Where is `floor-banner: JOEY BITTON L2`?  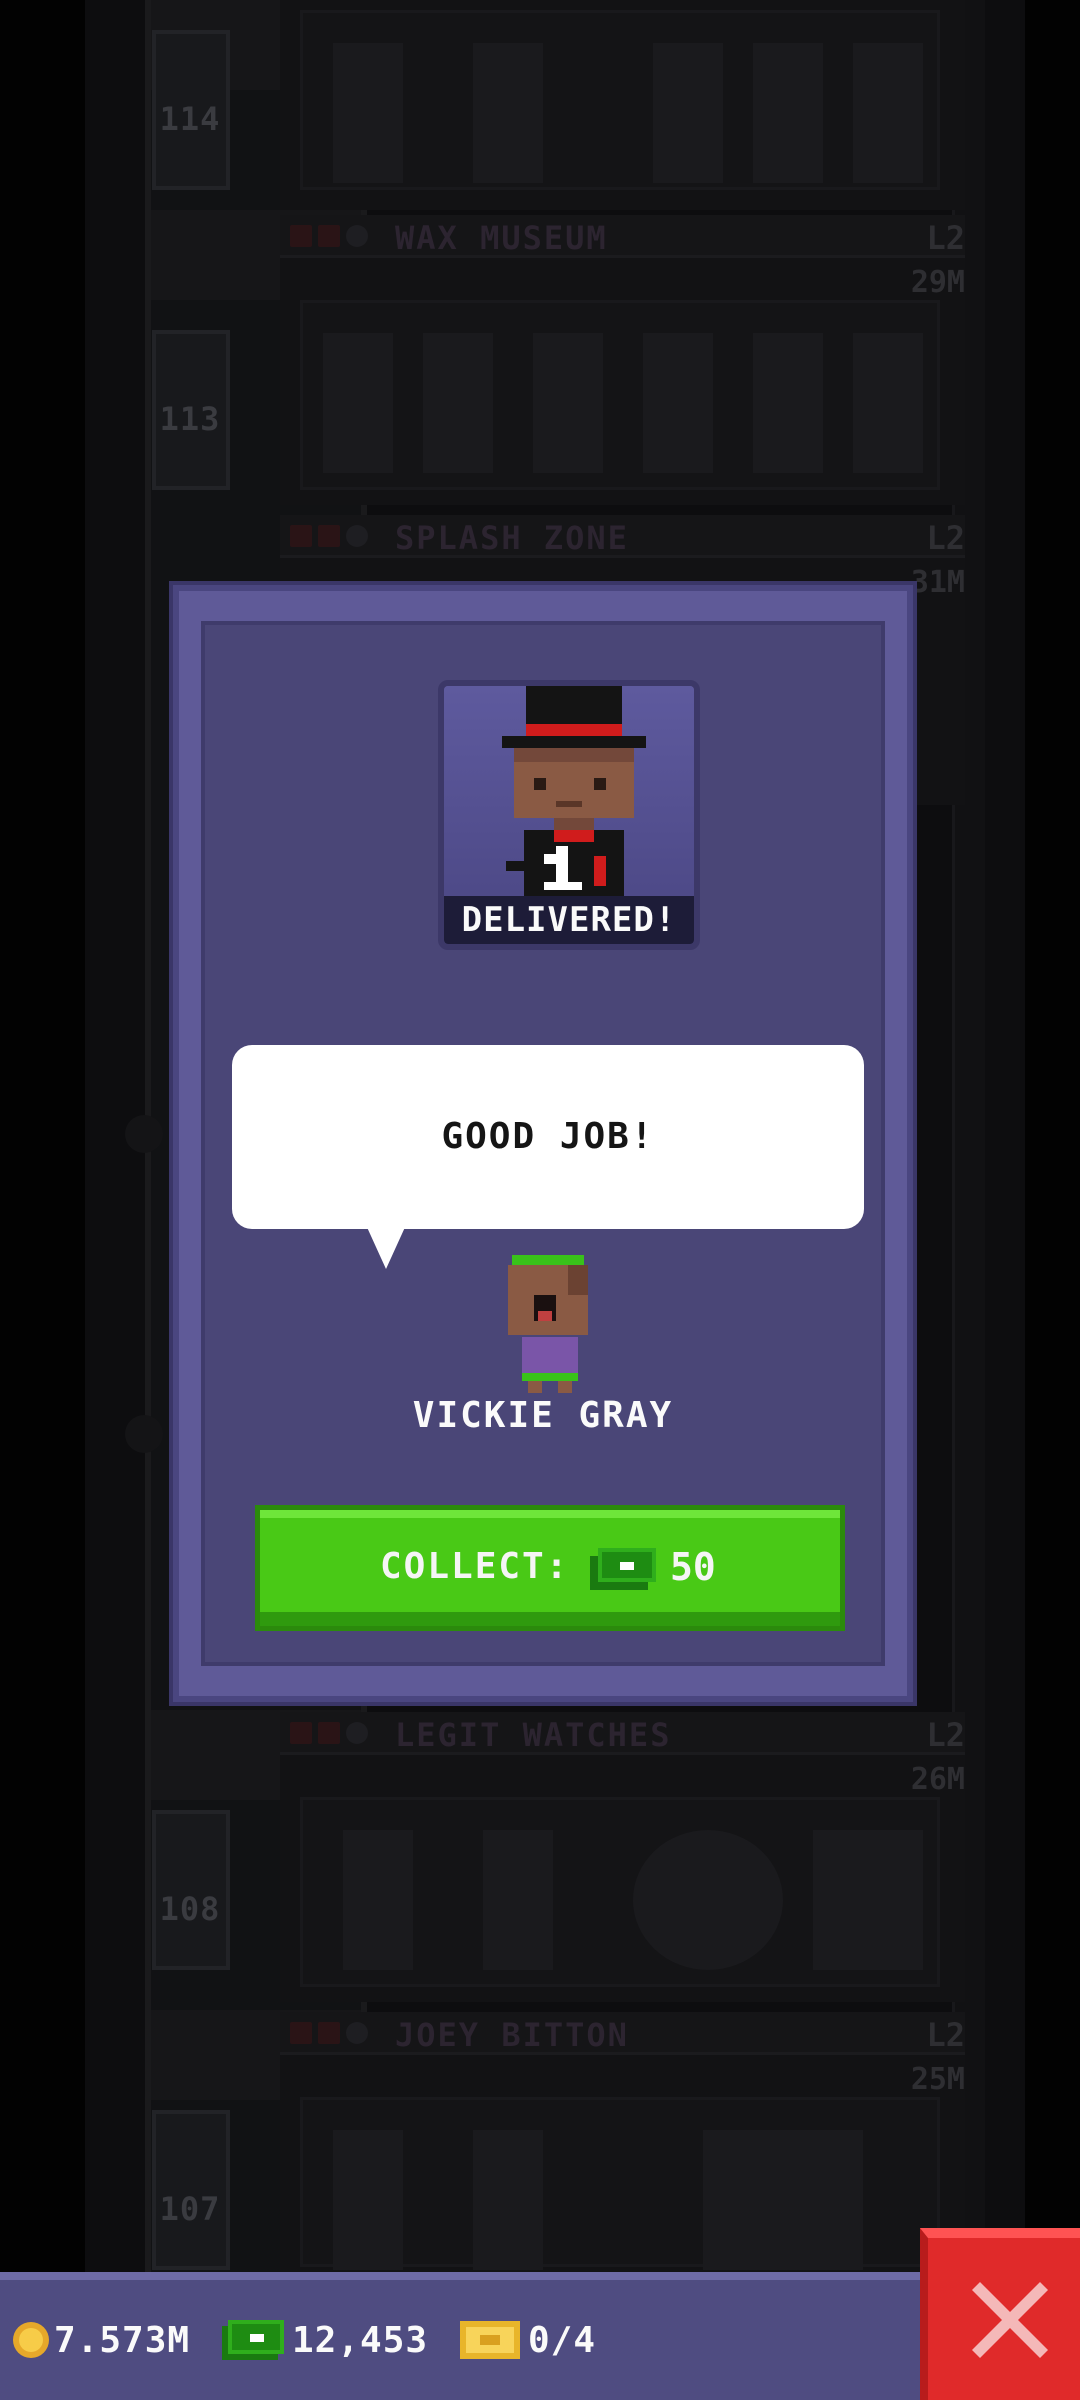
floor-banner: JOEY BITTON L2 is located at coordinates (622, 2033).